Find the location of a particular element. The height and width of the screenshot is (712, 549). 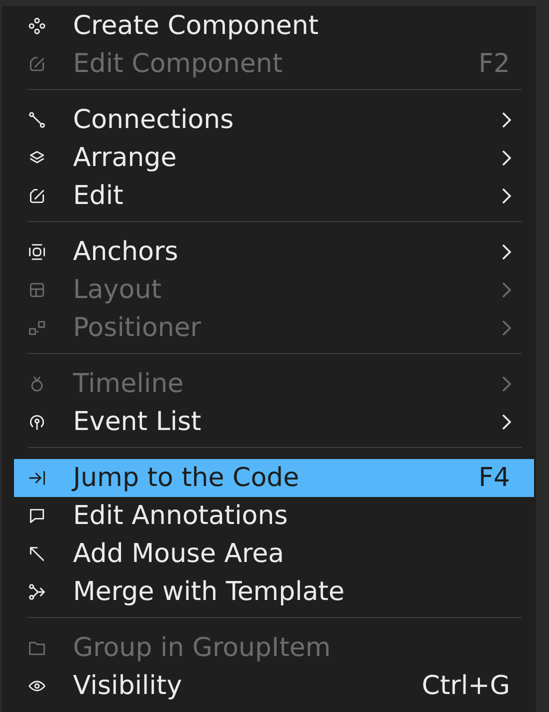

menu-item: Anchors is located at coordinates (274, 252).